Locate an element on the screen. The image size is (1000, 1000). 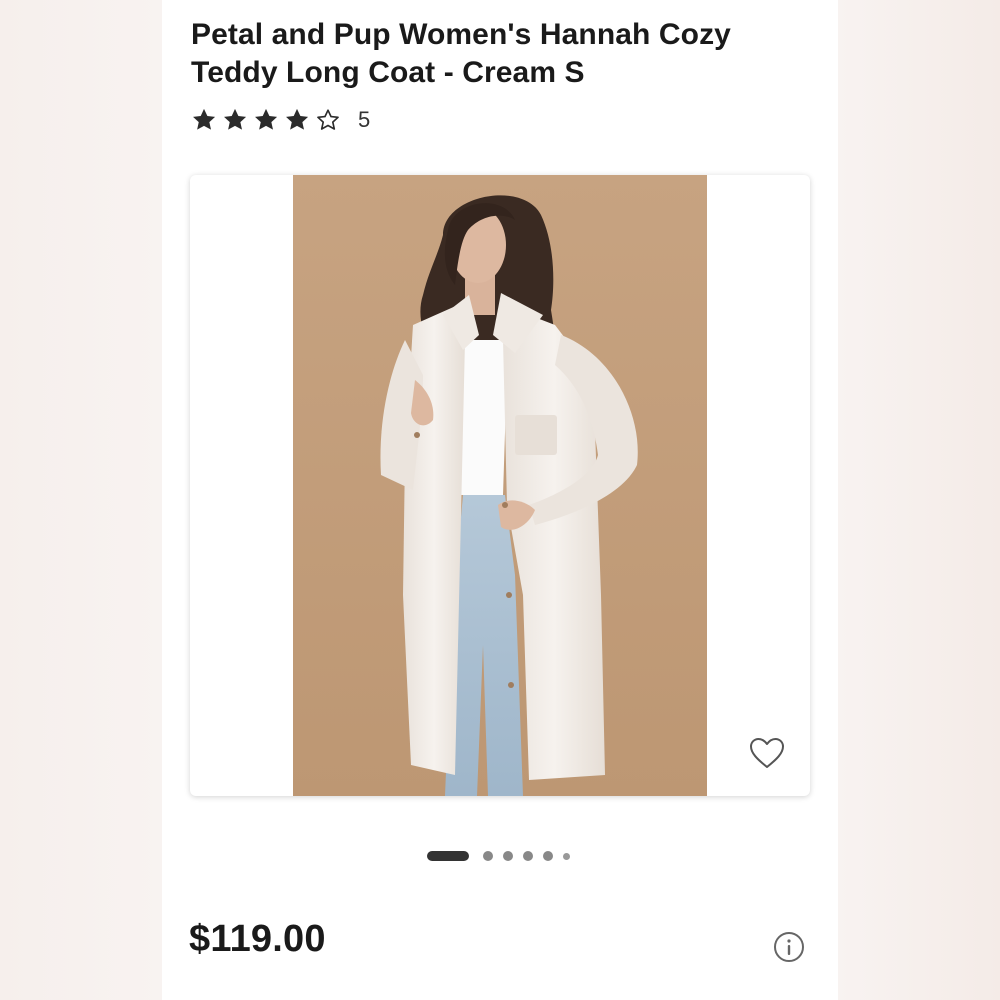
heart-outline-icon is located at coordinates (767, 753).